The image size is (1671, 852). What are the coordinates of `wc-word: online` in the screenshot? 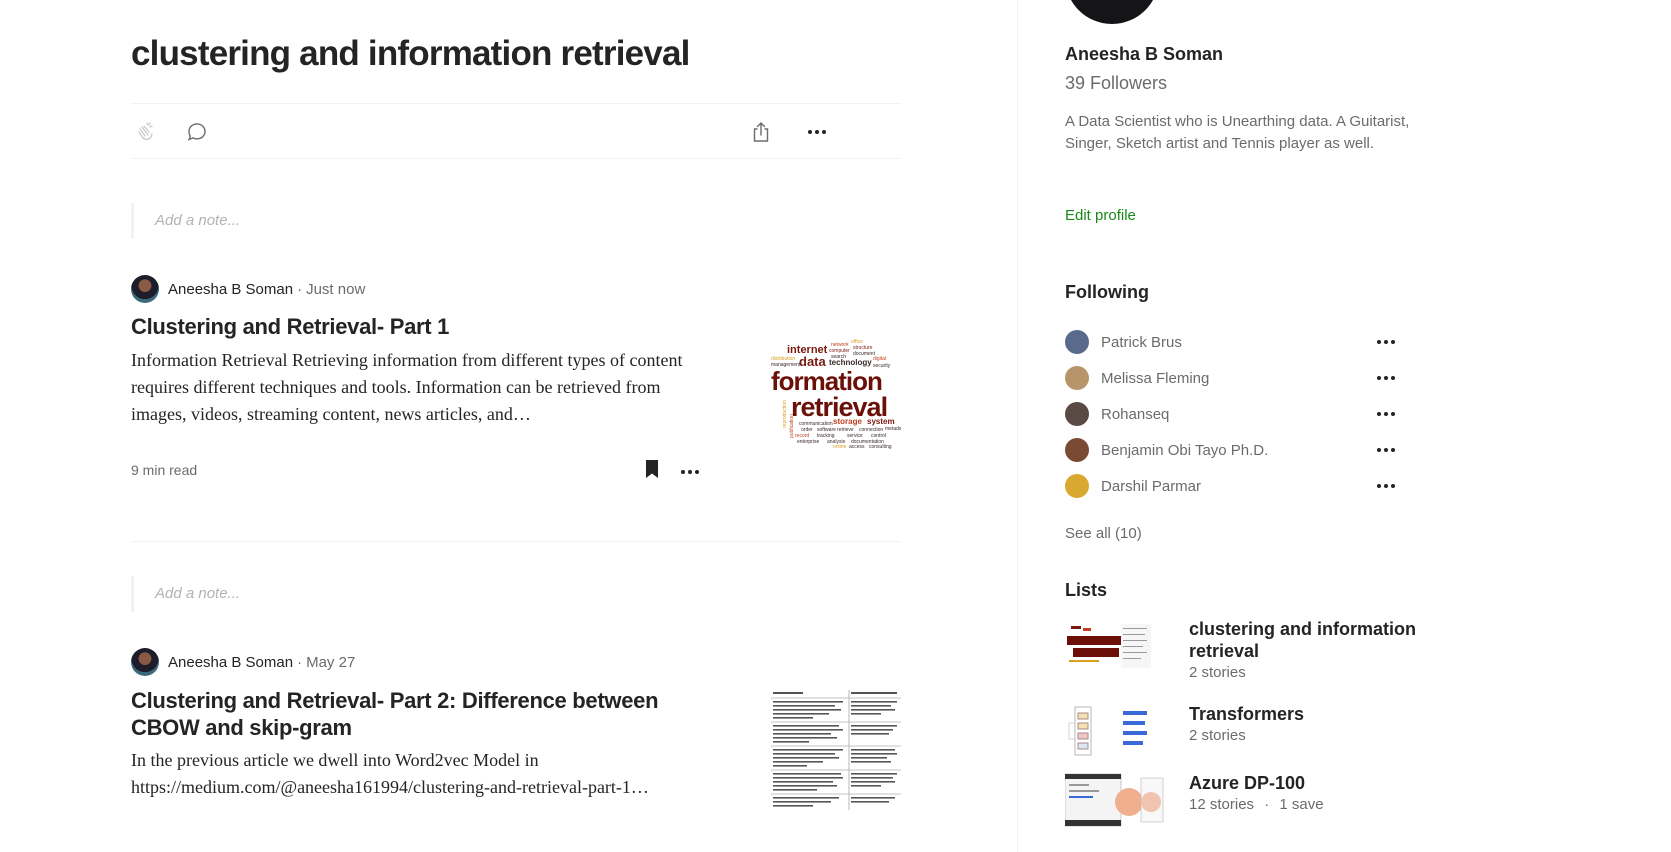 It's located at (840, 447).